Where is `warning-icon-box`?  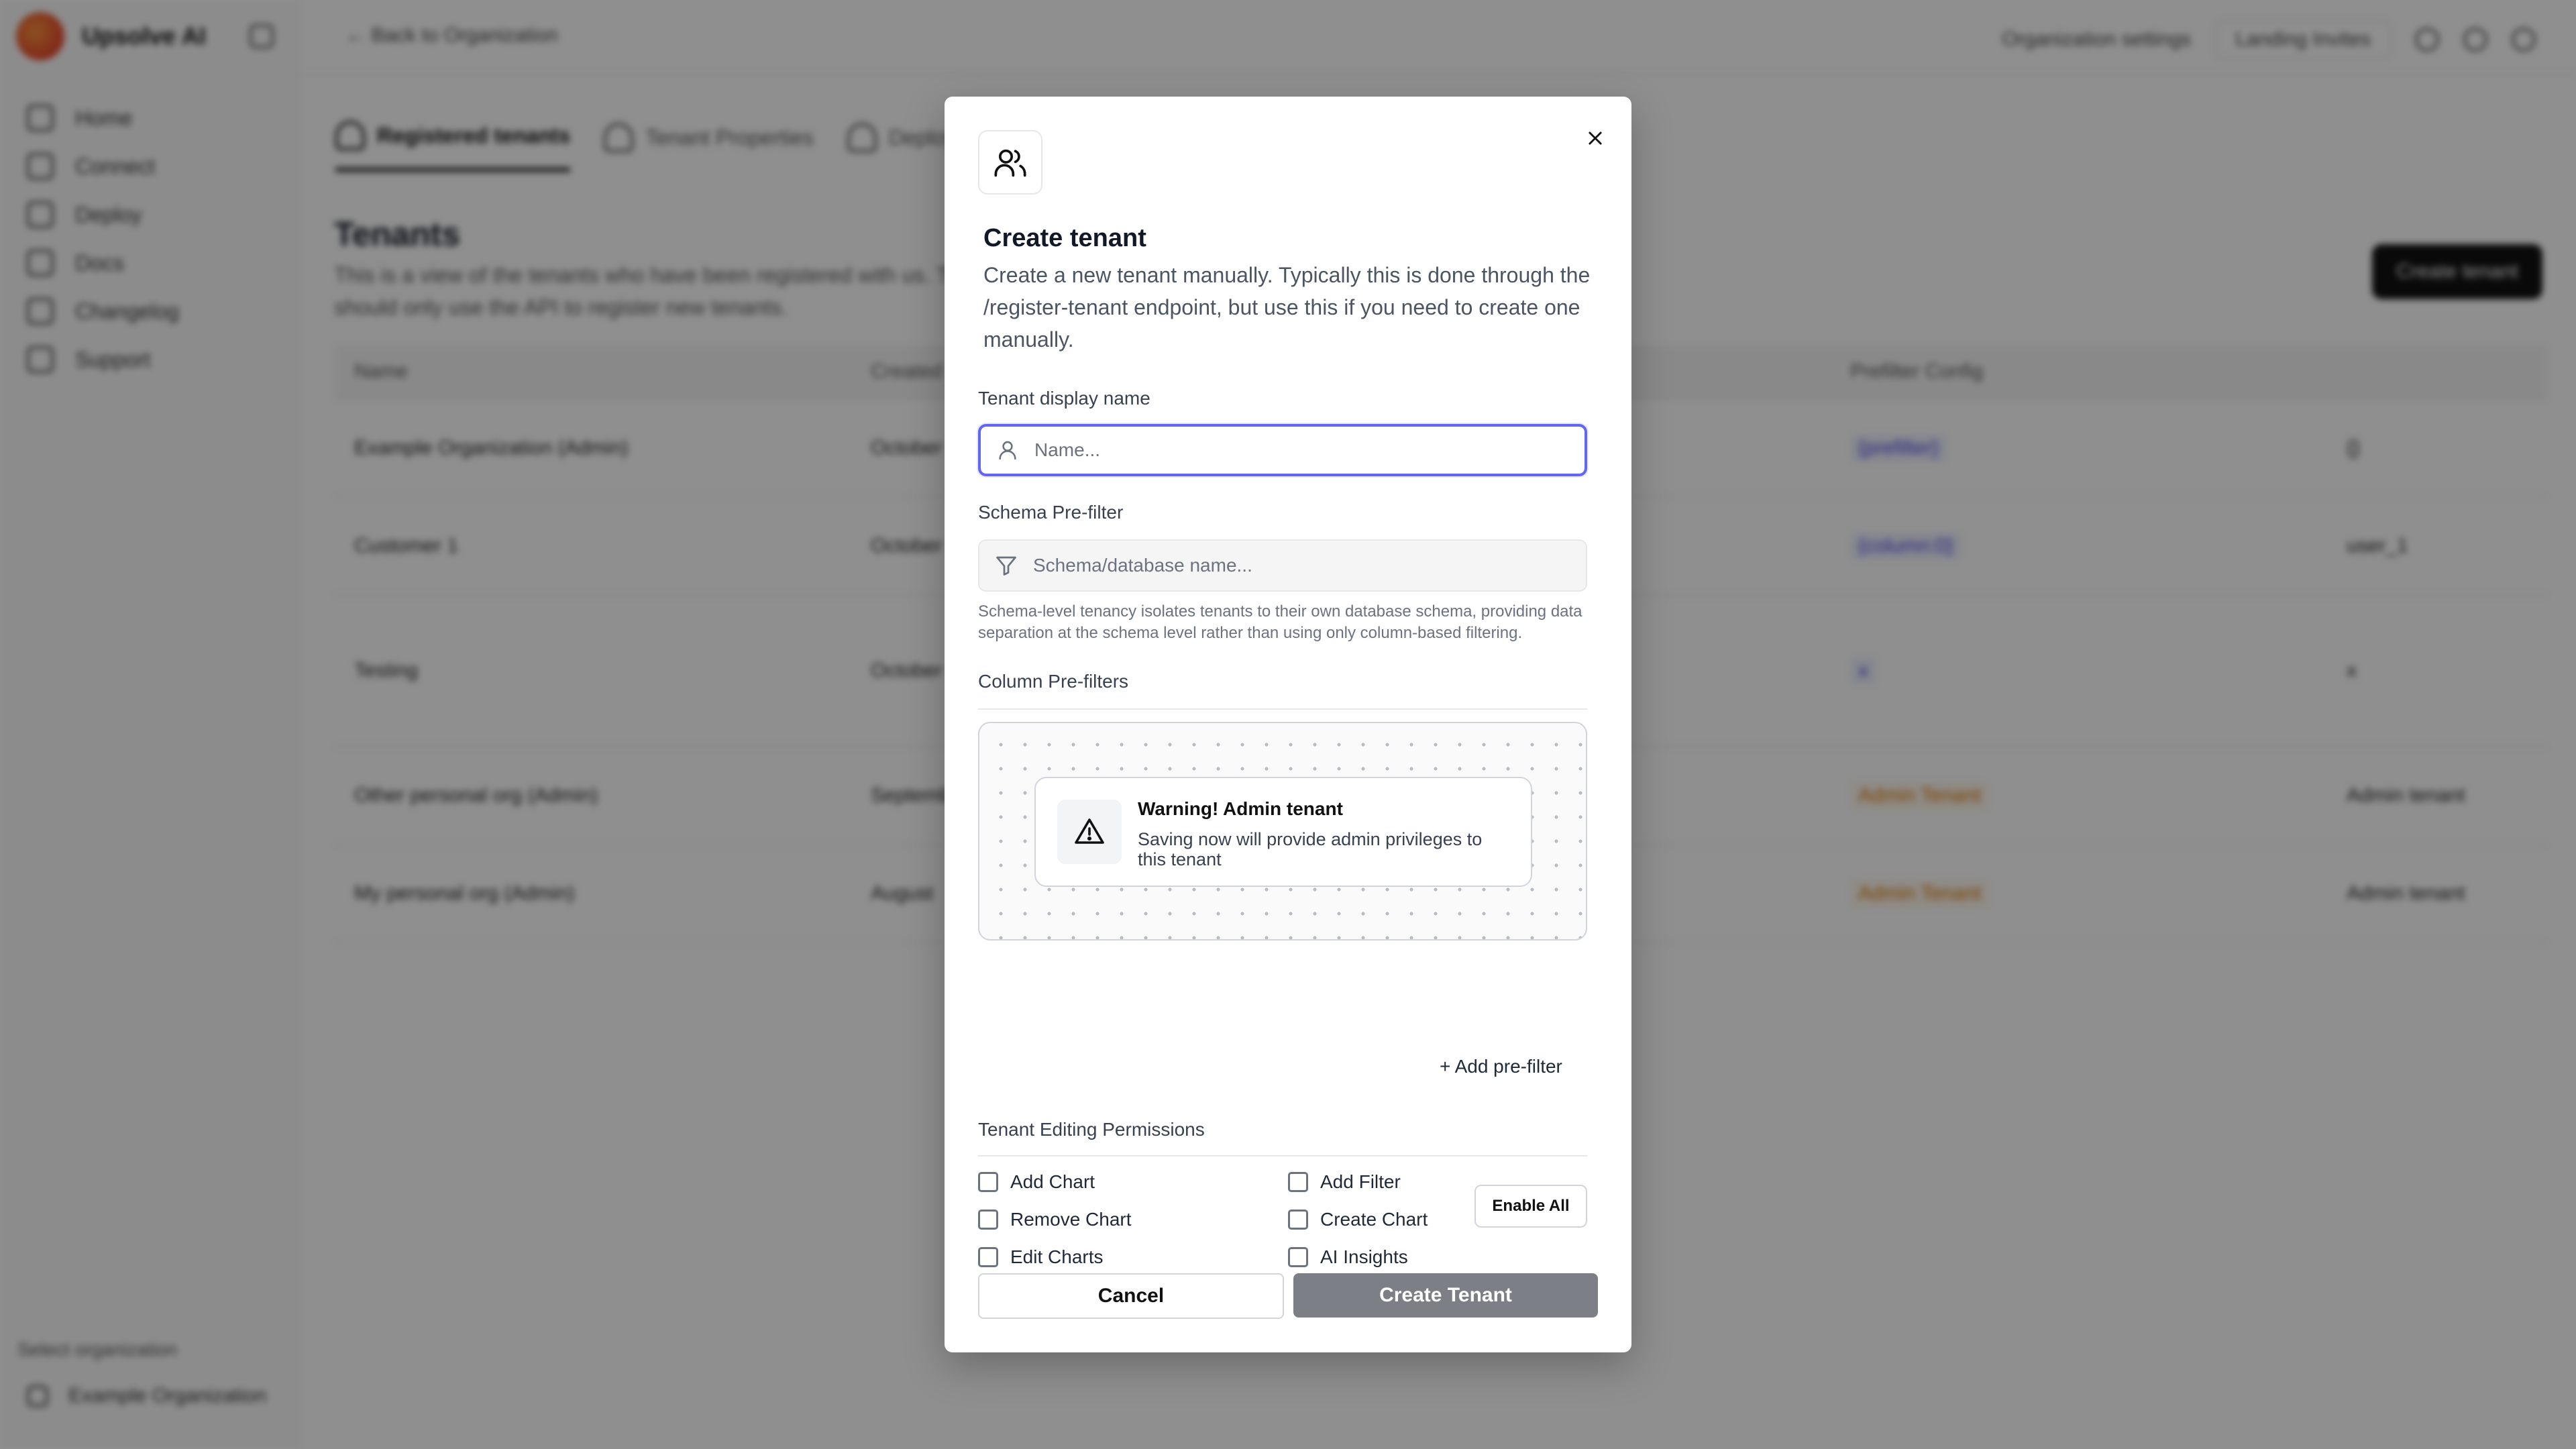 warning-icon-box is located at coordinates (1089, 832).